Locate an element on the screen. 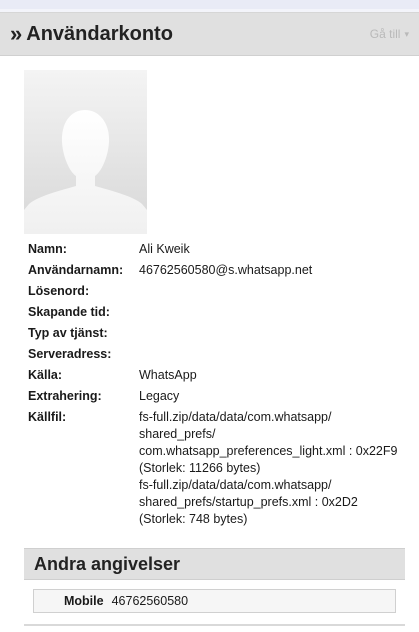 The width and height of the screenshot is (419, 632). property-value-line: shared_prefs/startup_prefs.xml : 0x2D2 is located at coordinates (248, 502).